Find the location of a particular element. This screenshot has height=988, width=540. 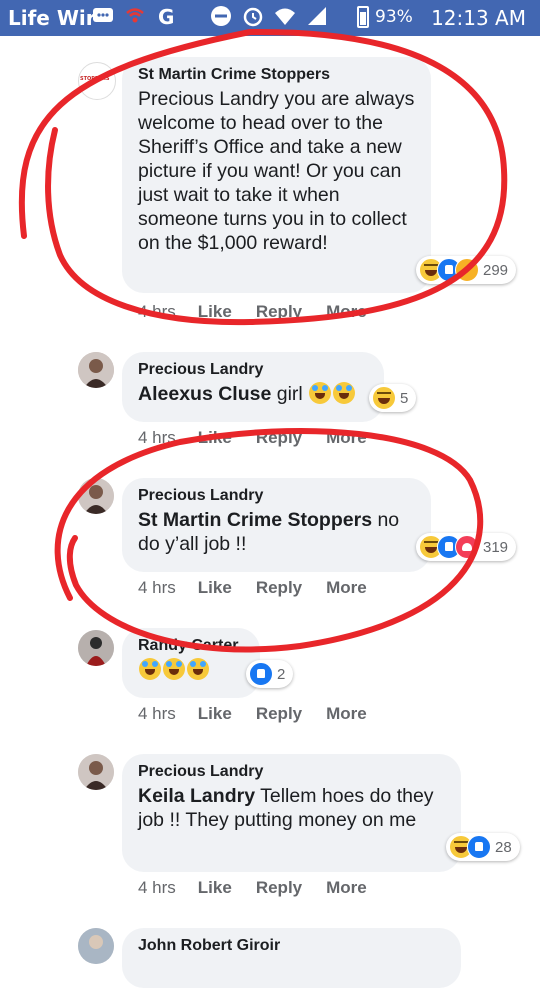

carrier-name: Life Wir is located at coordinates (52, 18).